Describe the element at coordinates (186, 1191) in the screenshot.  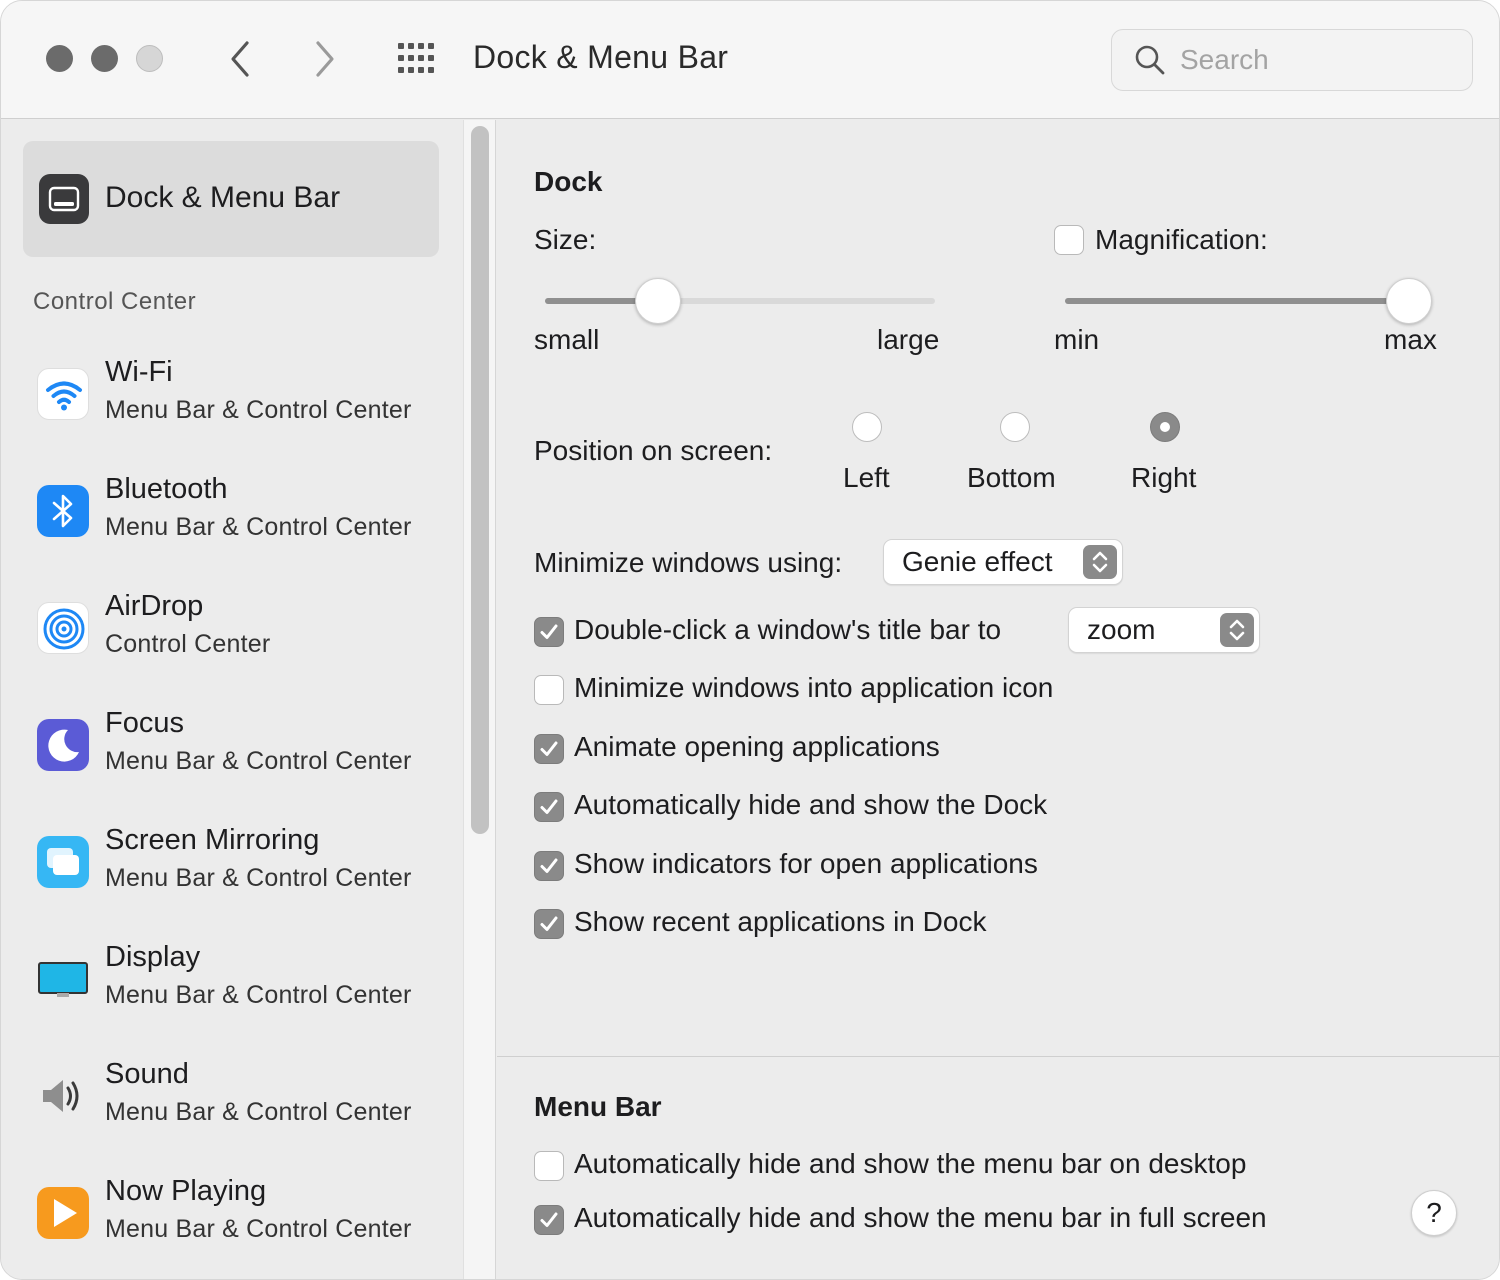
I see `sidebar-item-name: Now Playing` at that location.